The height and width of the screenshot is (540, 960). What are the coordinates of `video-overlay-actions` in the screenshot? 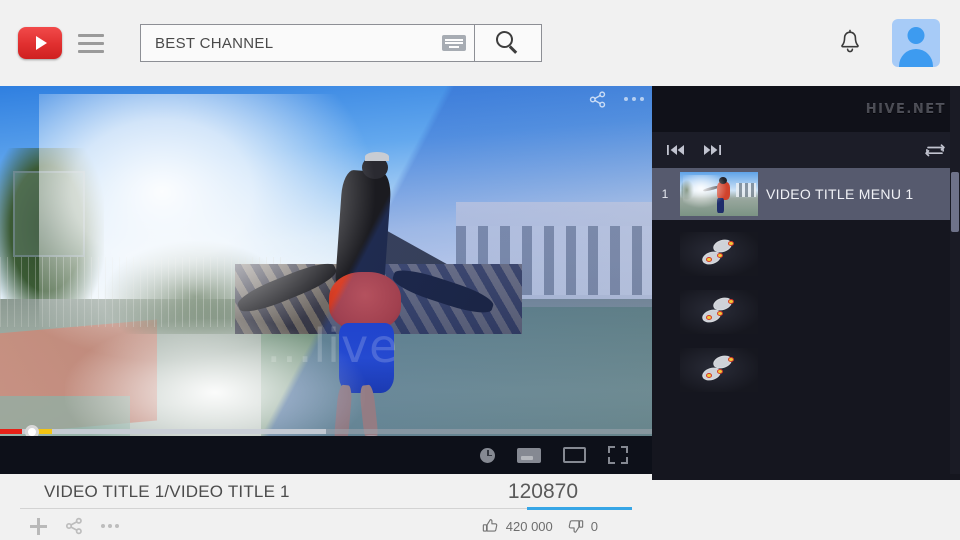 It's located at (616, 99).